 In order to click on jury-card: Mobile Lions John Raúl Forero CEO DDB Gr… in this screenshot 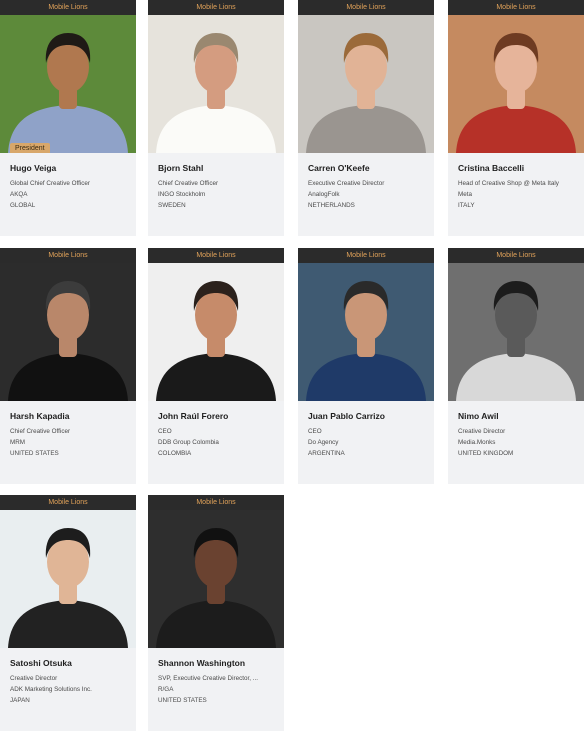, I will do `click(216, 366)`.